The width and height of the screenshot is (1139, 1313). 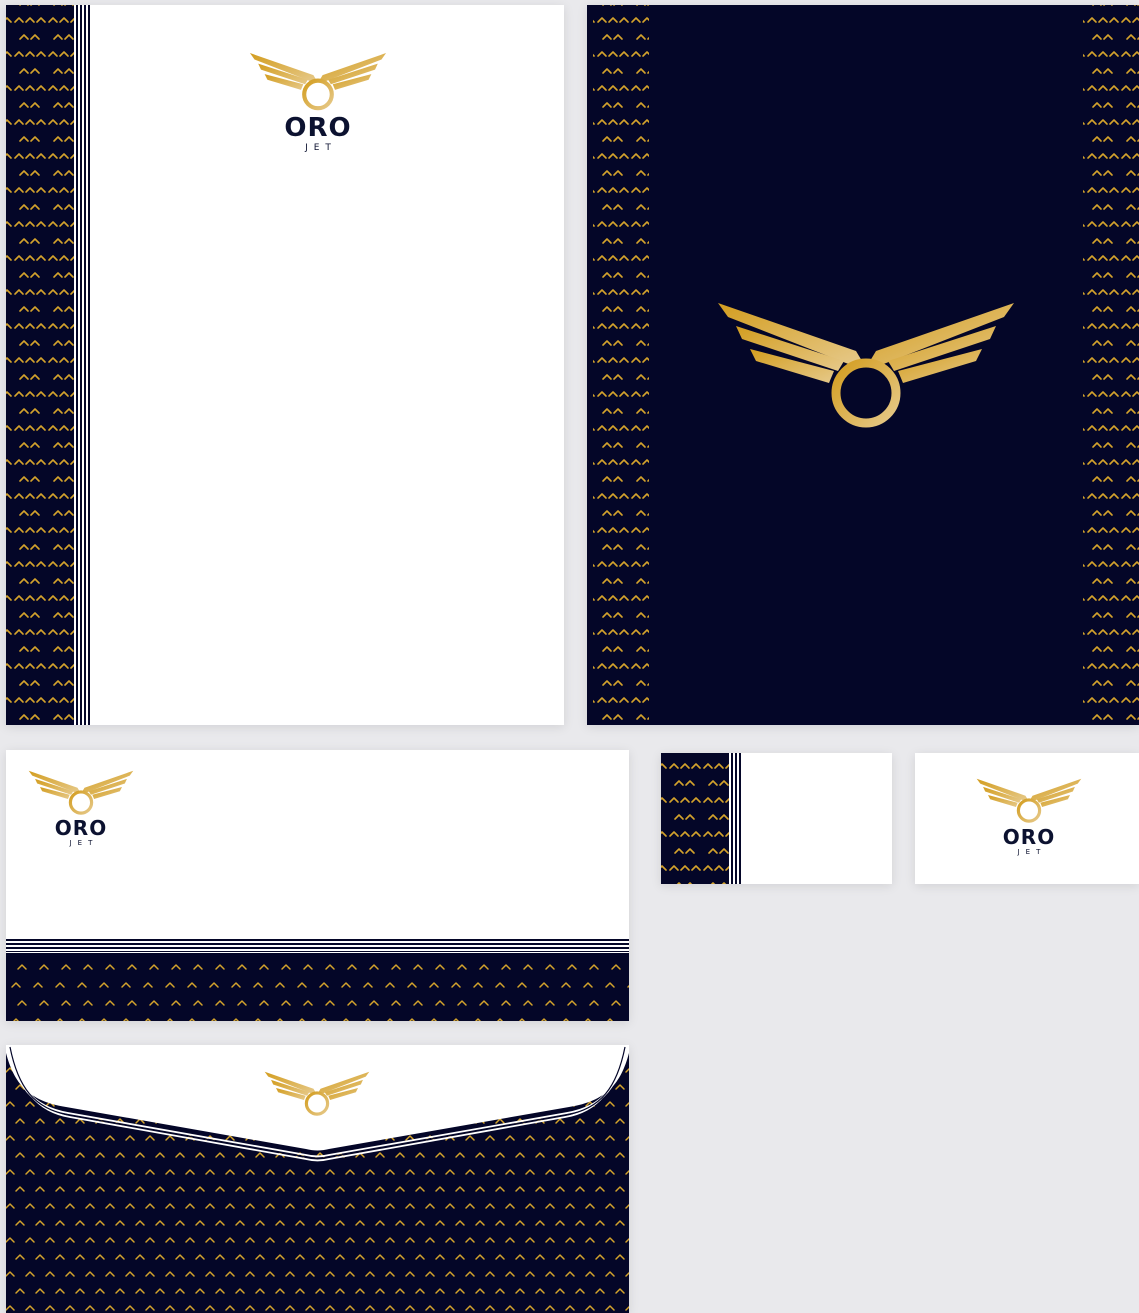 I want to click on cover-chevron-pattern-right, so click(x=1111, y=365).